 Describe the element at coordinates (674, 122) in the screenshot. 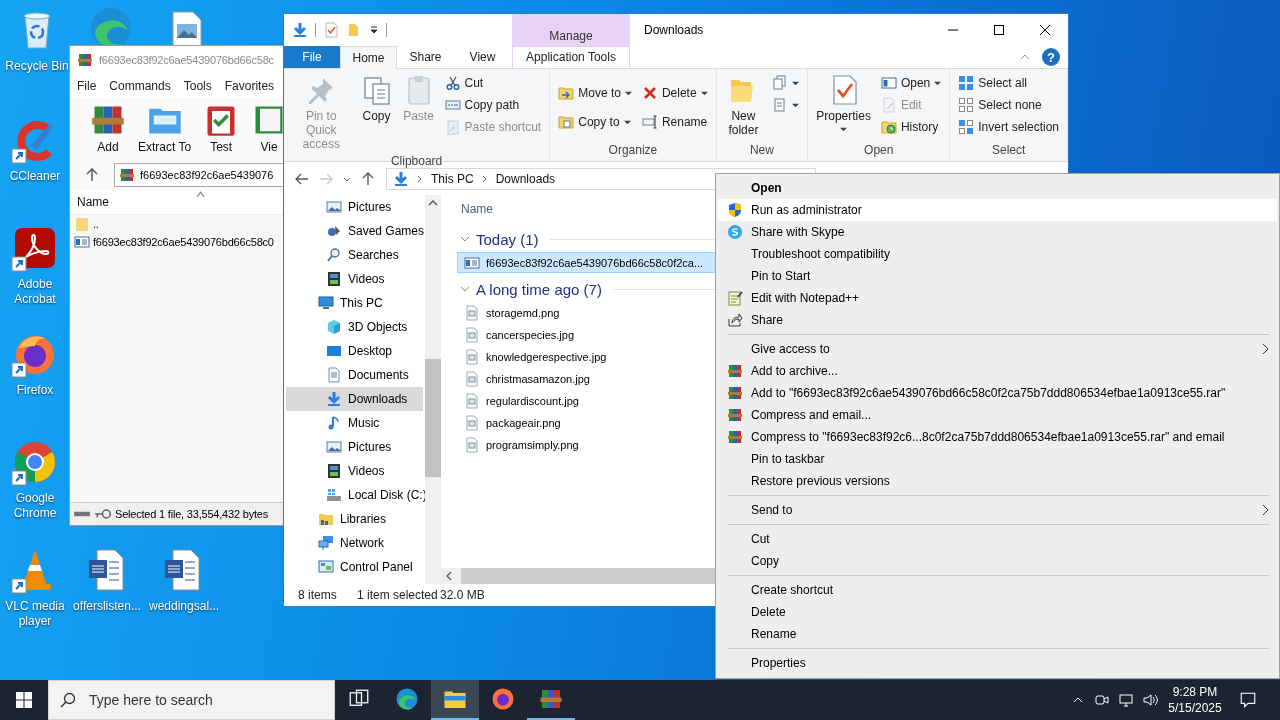

I see `ribbon-button: Rename` at that location.